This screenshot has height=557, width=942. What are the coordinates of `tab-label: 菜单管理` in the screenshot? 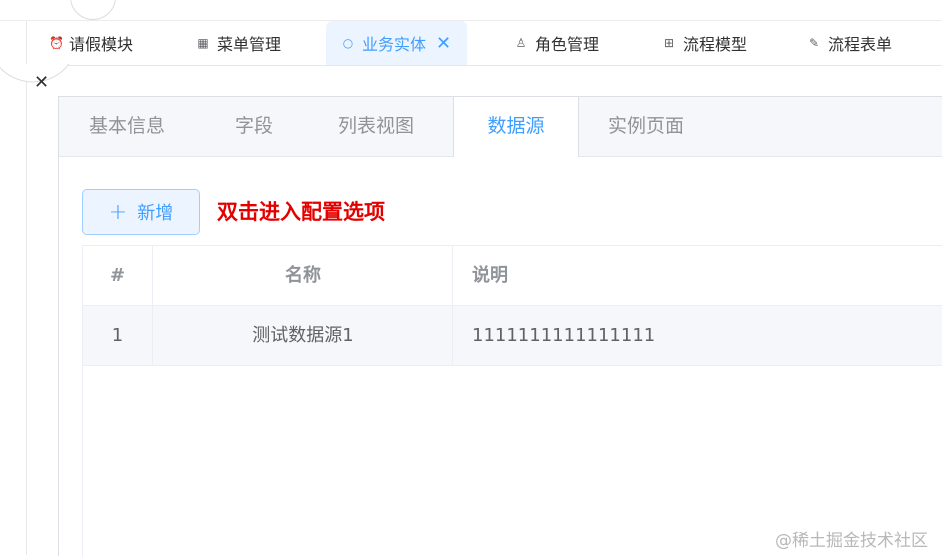 It's located at (249, 44).